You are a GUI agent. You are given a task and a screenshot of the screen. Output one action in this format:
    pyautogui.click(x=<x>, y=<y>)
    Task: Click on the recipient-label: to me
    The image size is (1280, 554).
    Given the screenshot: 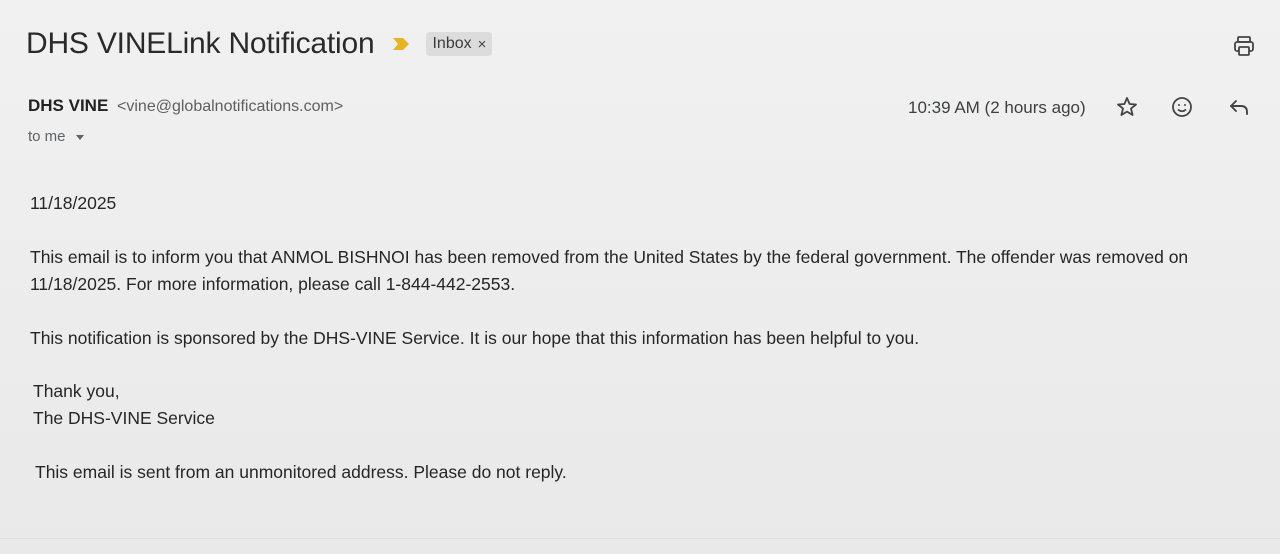 What is the action you would take?
    pyautogui.click(x=47, y=136)
    